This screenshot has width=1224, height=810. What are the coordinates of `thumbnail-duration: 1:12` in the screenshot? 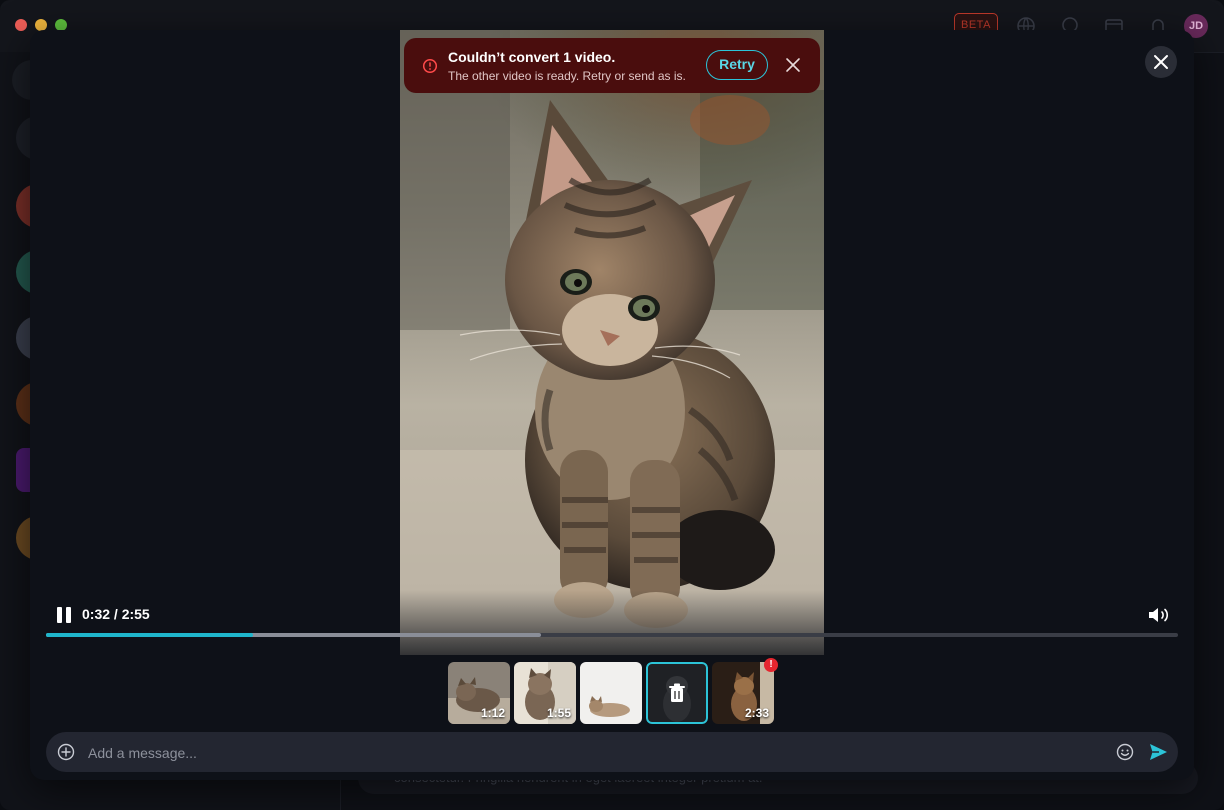 It's located at (492, 713).